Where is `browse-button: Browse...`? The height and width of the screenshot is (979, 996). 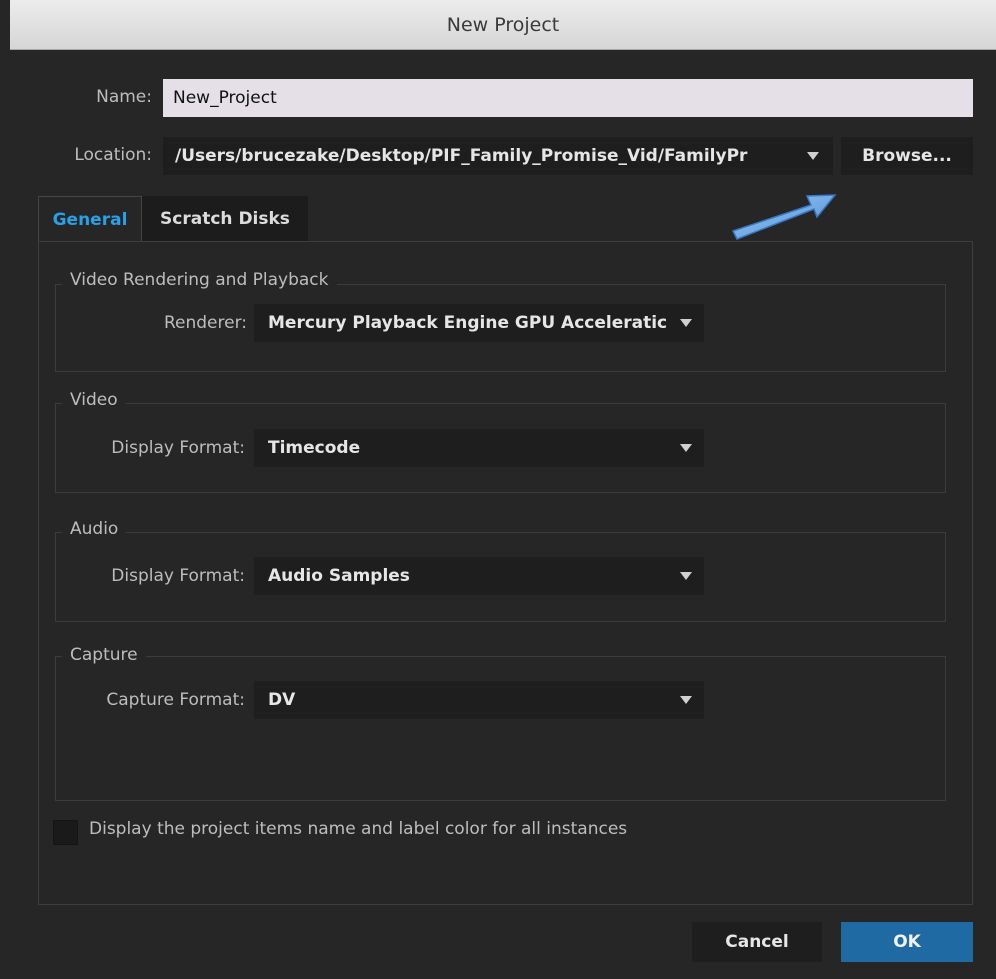 browse-button: Browse... is located at coordinates (907, 156).